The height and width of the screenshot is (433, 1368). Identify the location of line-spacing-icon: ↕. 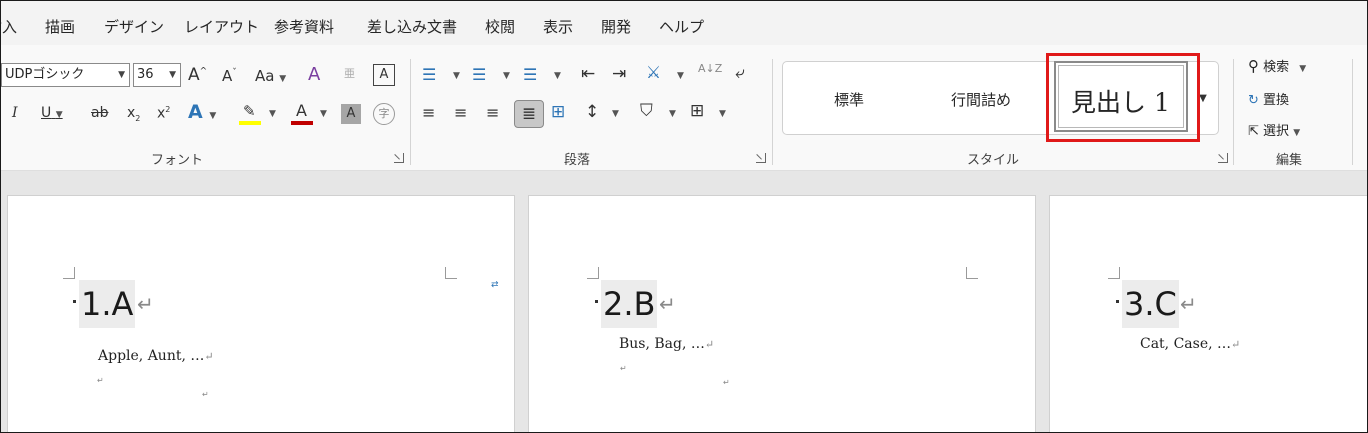
(592, 112).